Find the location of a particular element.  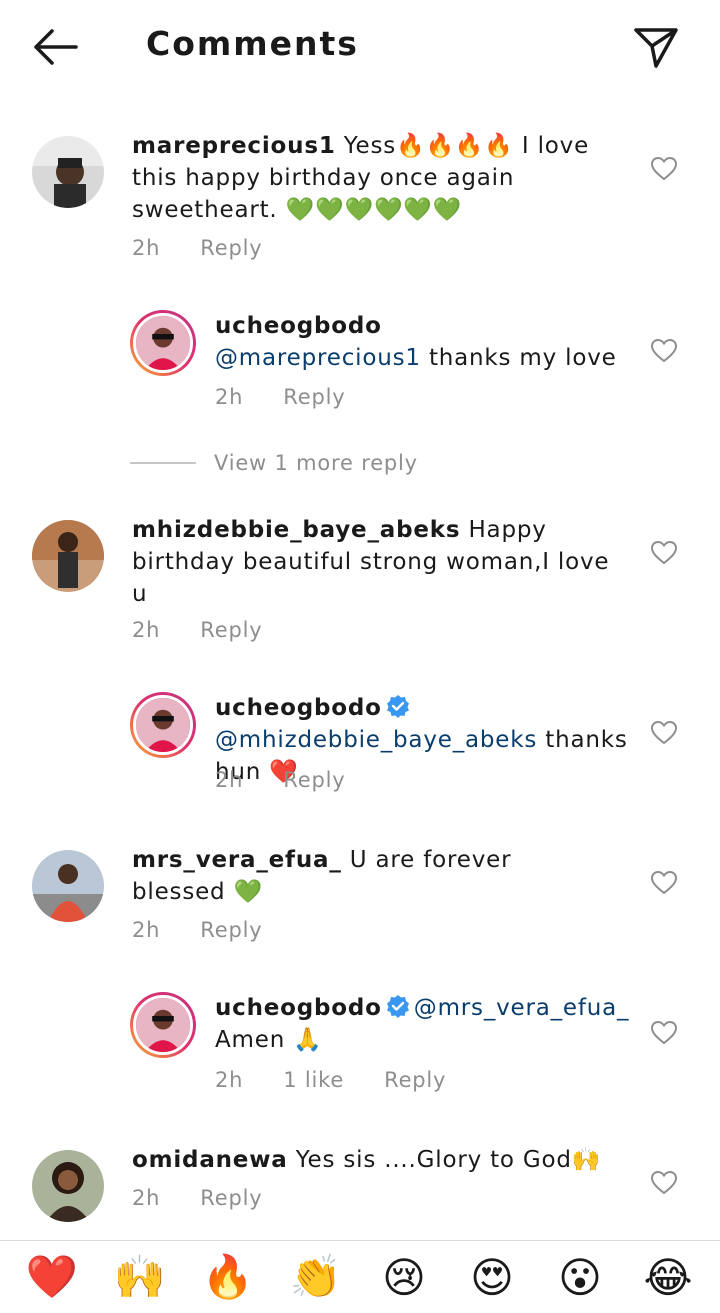

reply-text: ucheogbodo @mrs_vera_efua_ Amen 🙏 is located at coordinates (425, 1024).